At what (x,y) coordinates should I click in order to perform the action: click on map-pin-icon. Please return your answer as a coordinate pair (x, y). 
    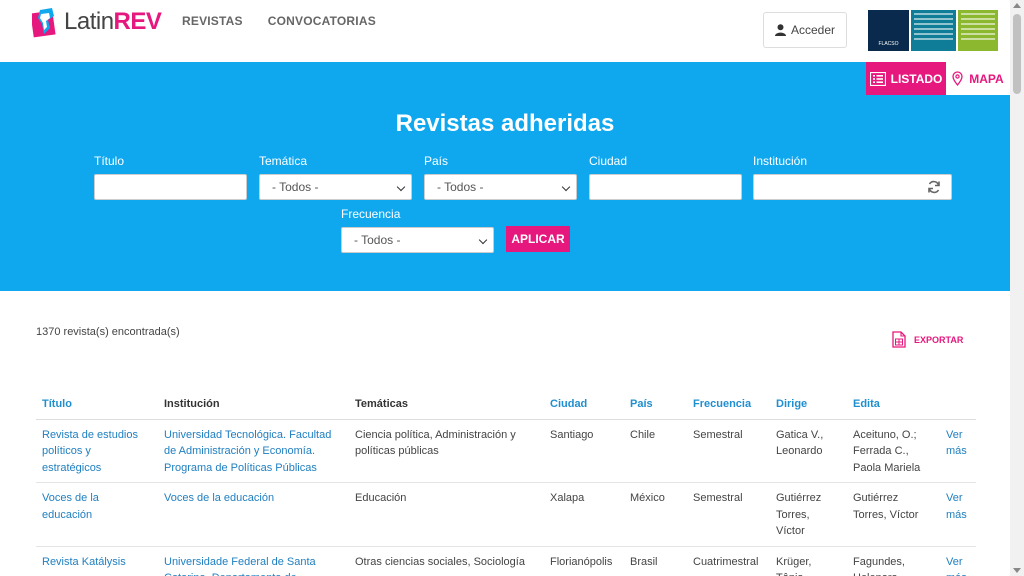
    Looking at the image, I should click on (957, 78).